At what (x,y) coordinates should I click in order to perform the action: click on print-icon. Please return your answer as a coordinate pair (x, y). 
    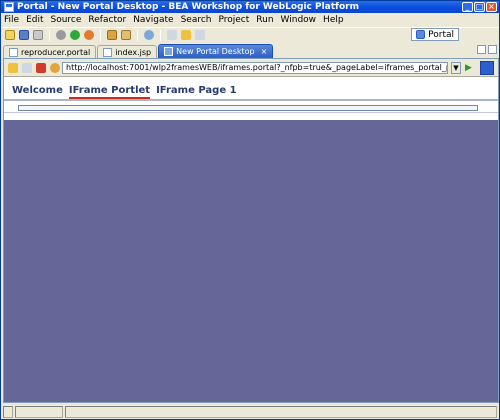
    Looking at the image, I should click on (38, 35).